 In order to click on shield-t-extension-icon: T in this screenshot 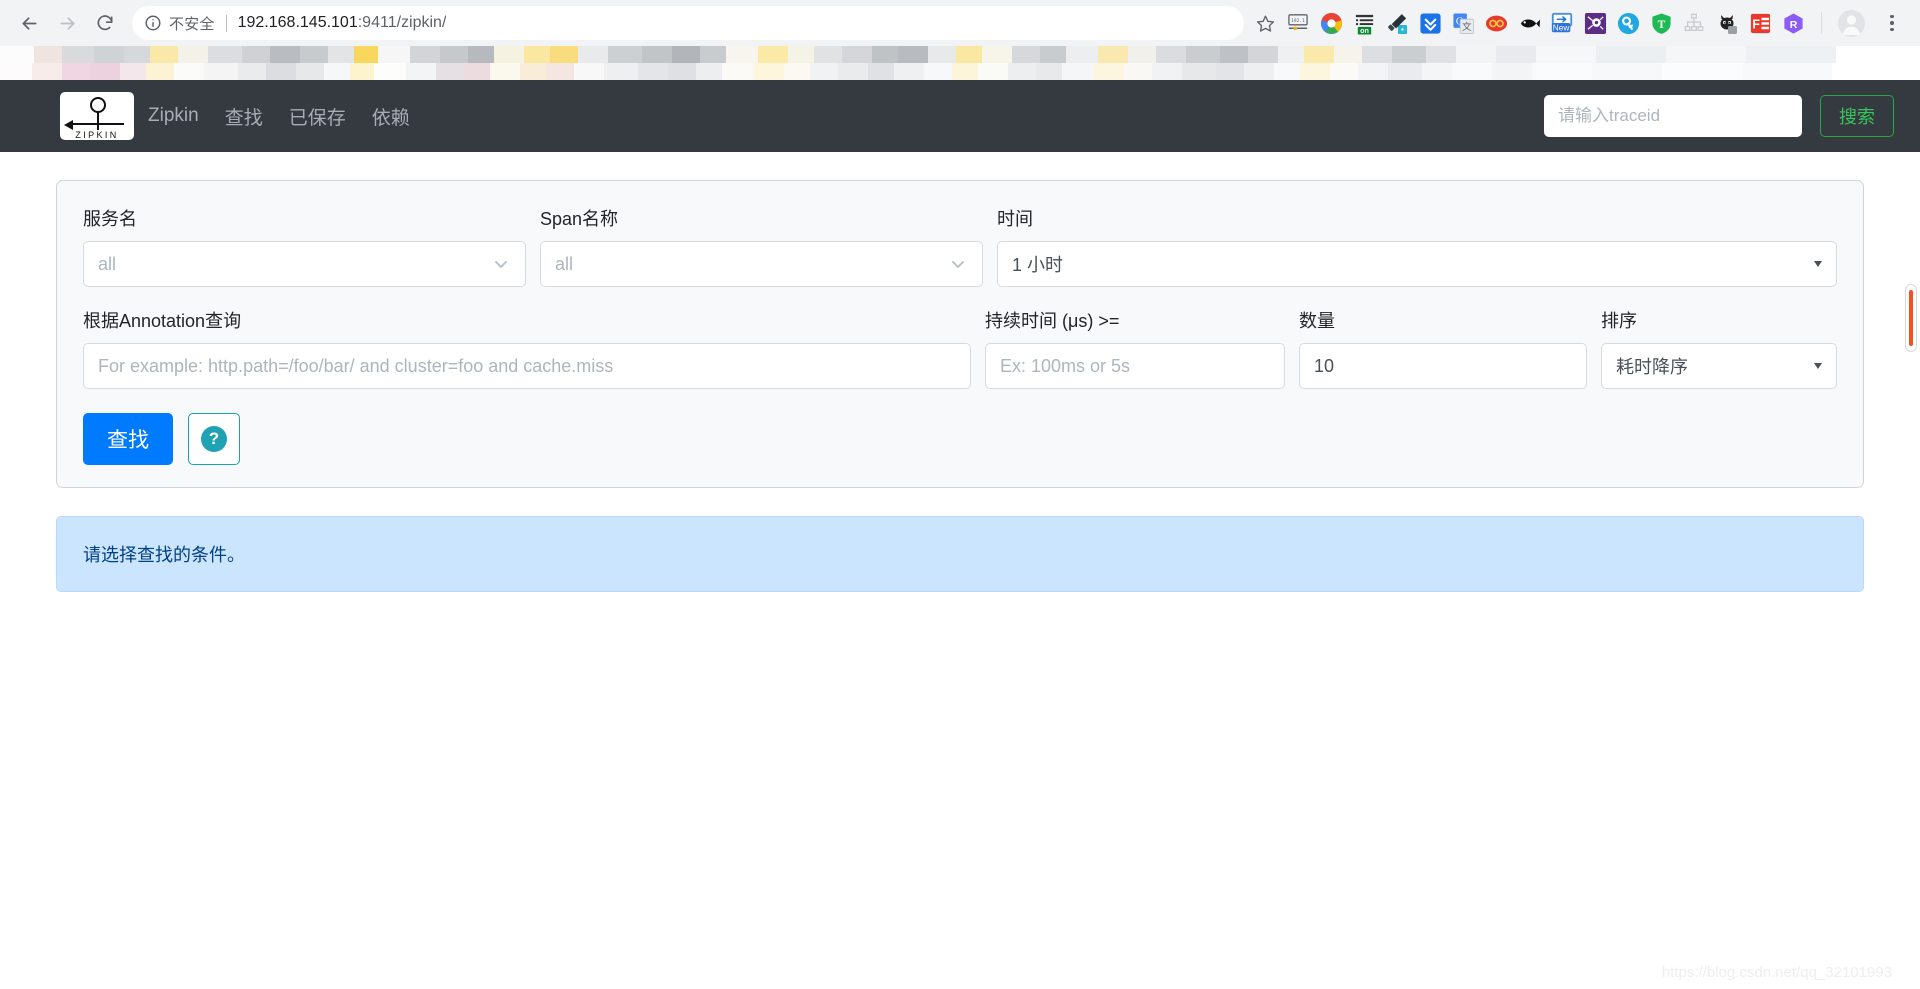, I will do `click(1661, 23)`.